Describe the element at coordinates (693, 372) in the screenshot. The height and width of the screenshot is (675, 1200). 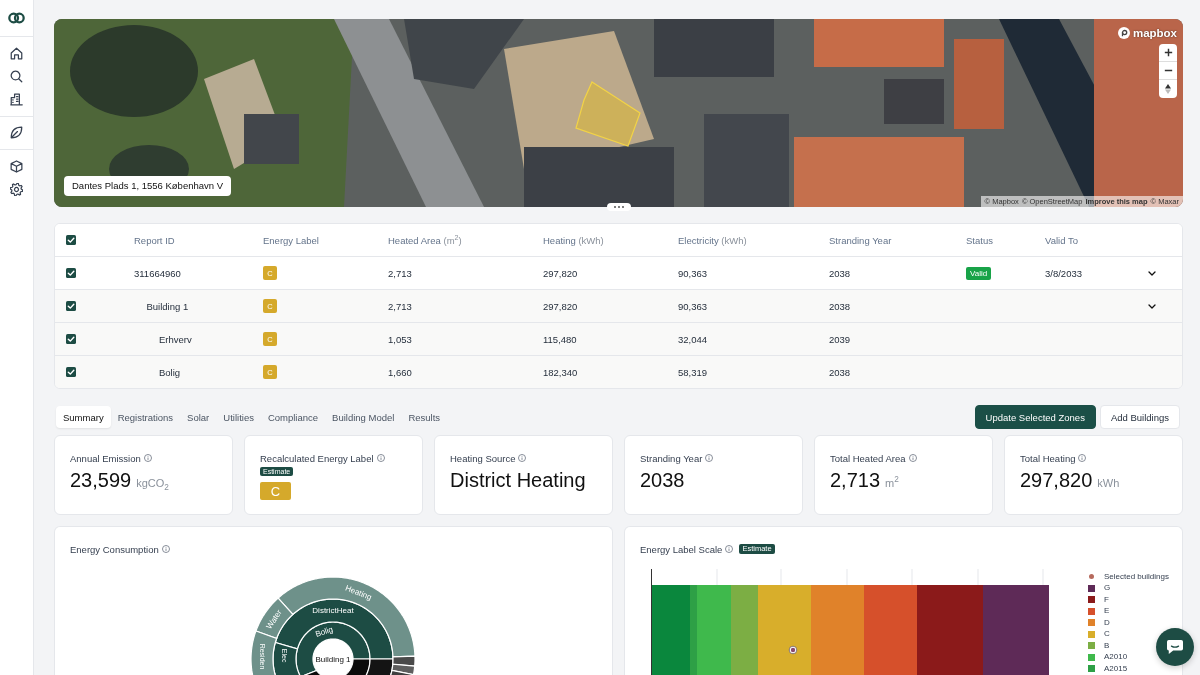
I see `table-cell: 58,319` at that location.